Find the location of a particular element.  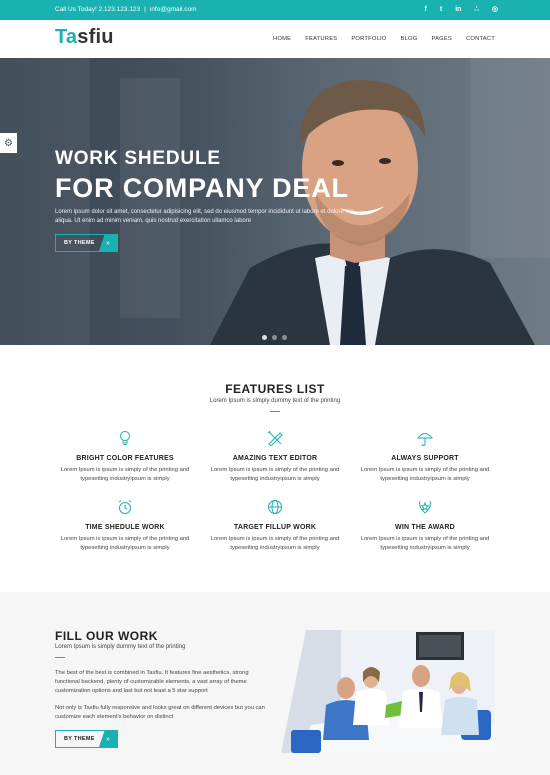

feature-title: TIME SHEDULE WORK is located at coordinates (125, 527).